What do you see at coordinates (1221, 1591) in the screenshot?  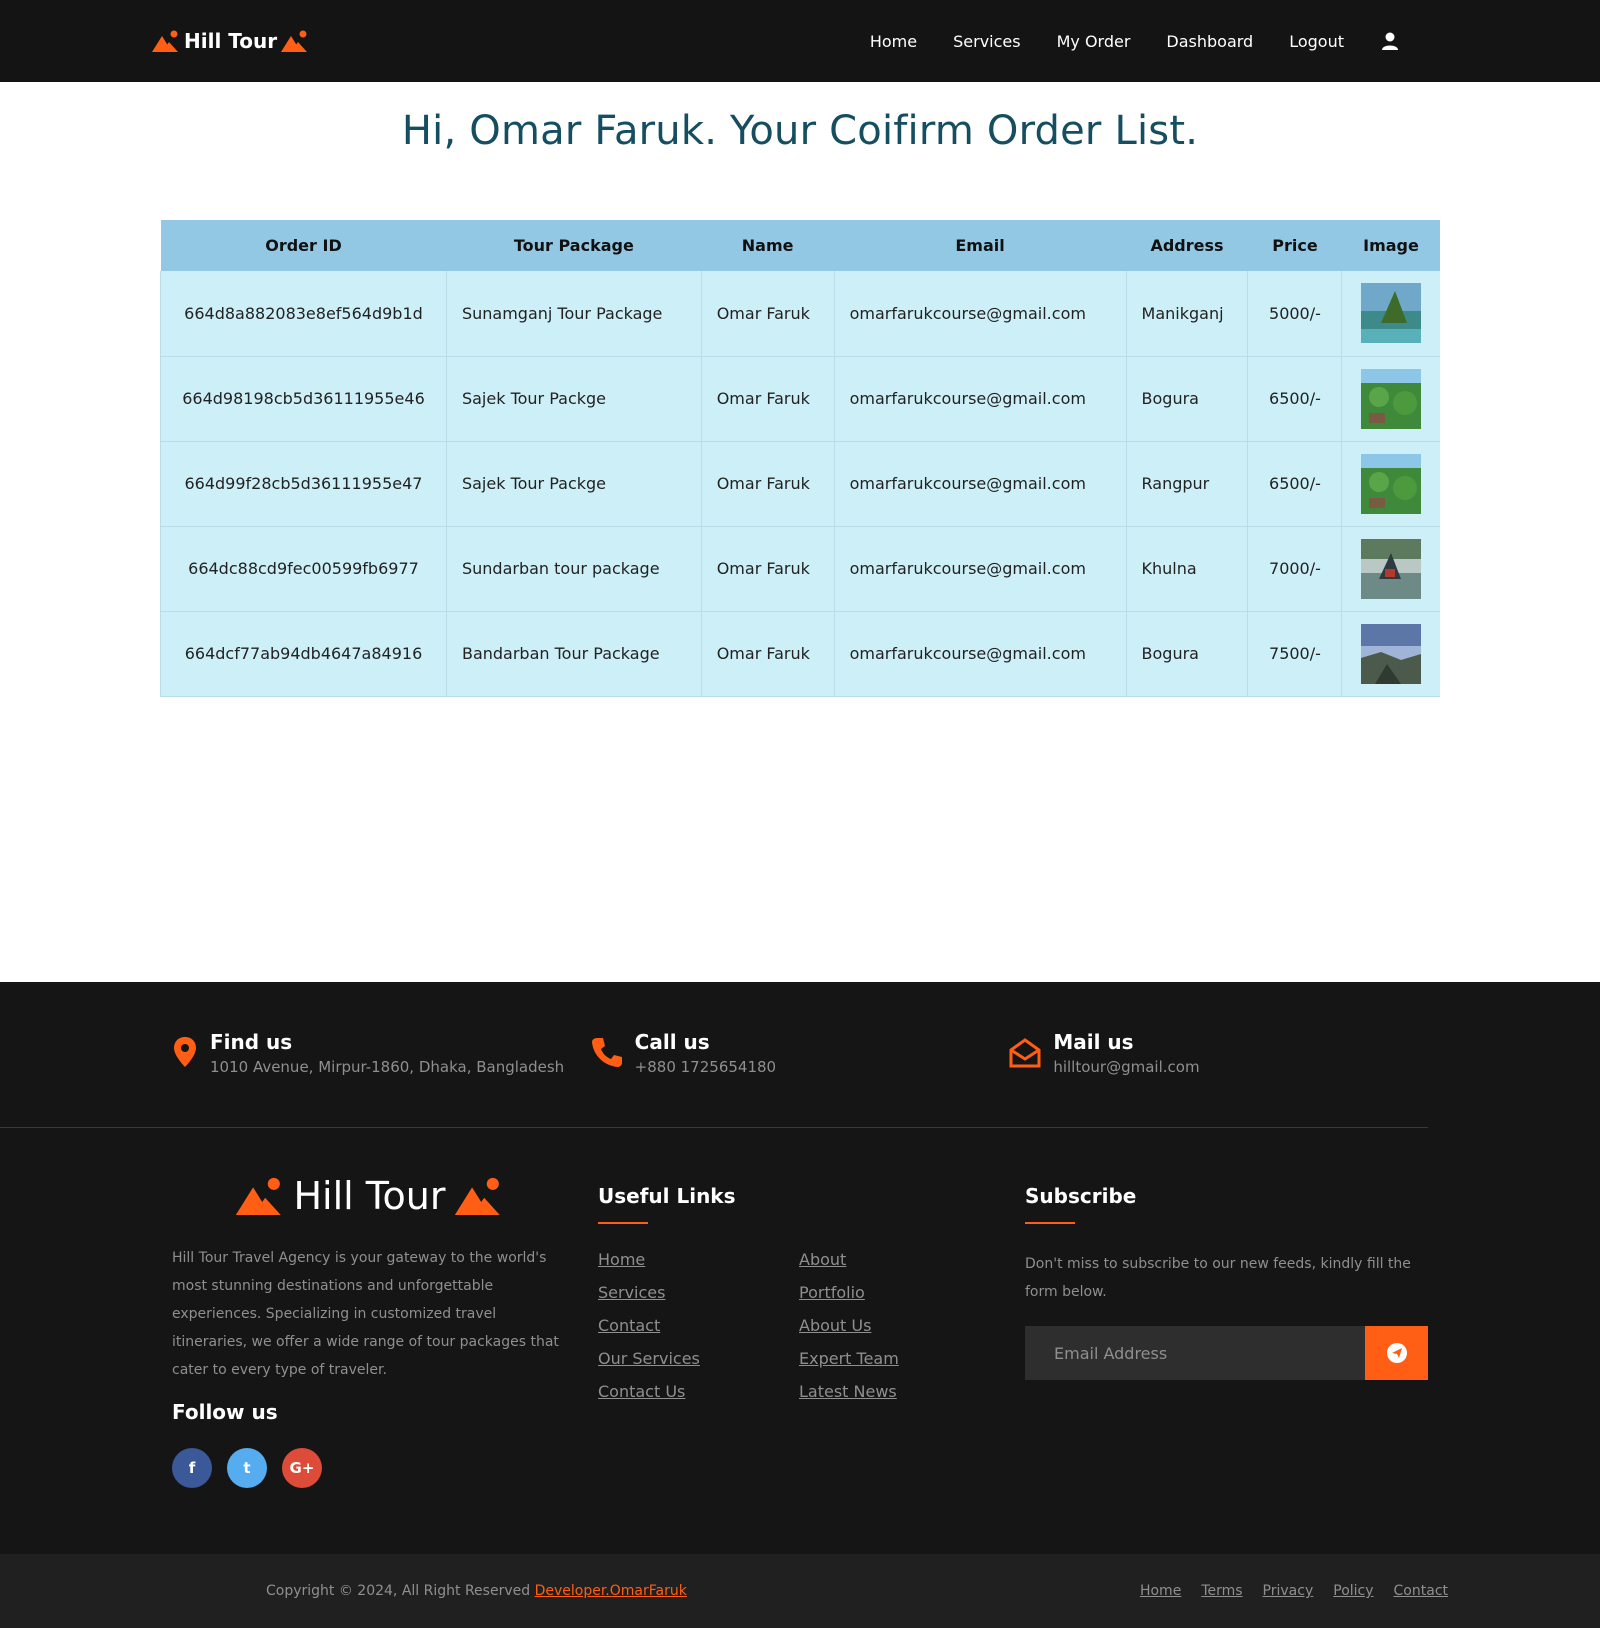 I see `bottom-link-terms: Terms` at bounding box center [1221, 1591].